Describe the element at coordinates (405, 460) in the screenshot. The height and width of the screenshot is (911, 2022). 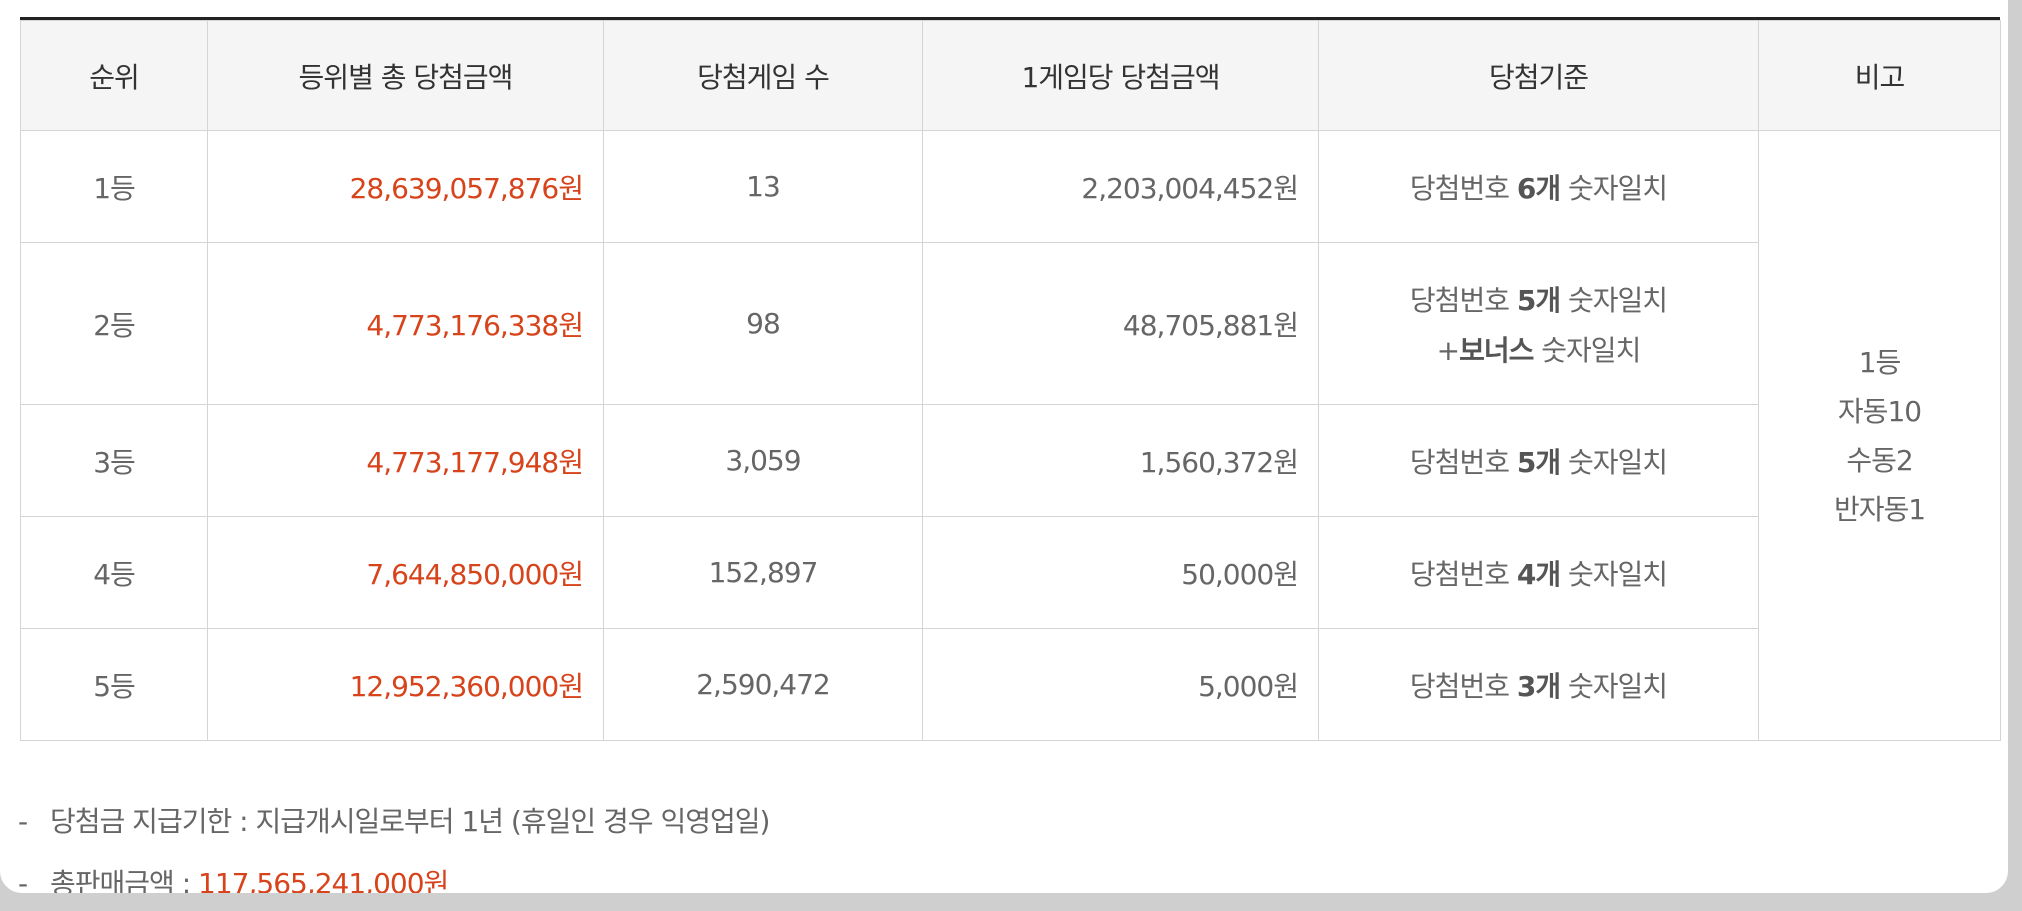
I see `total-prize-cell: 4,773,177,948원` at that location.